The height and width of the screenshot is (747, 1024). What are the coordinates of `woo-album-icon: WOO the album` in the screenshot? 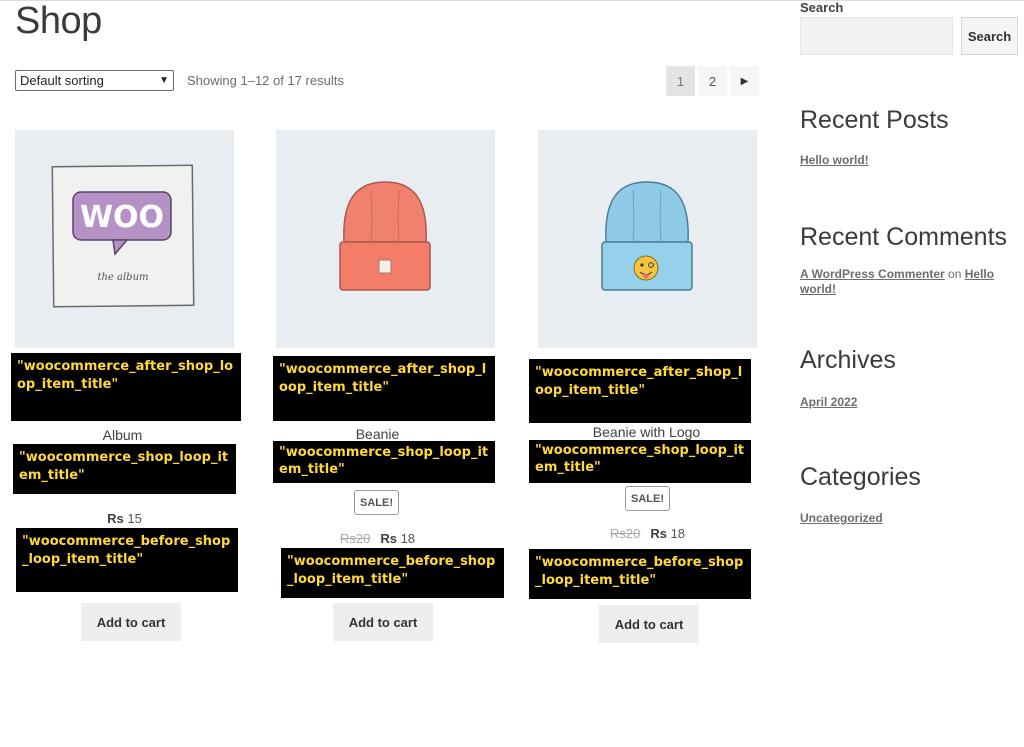 It's located at (123, 236).